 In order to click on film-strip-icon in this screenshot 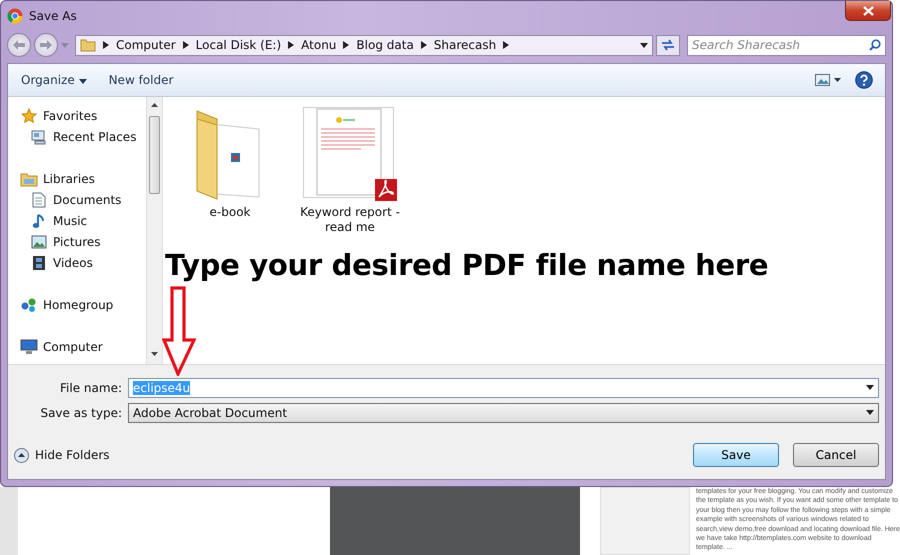, I will do `click(39, 262)`.